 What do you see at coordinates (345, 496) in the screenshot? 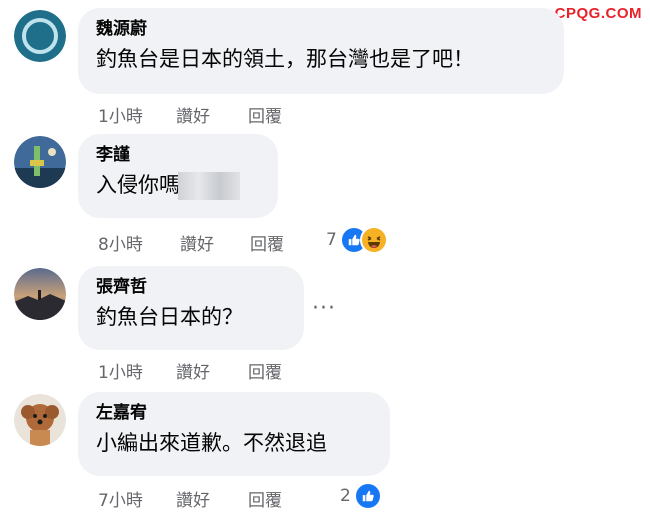
I see `reaction-count: 2` at bounding box center [345, 496].